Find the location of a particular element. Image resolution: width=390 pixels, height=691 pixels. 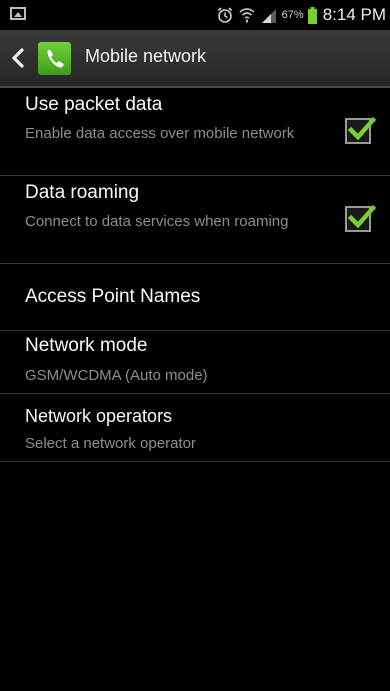

back-arrow-icon is located at coordinates (18, 58).